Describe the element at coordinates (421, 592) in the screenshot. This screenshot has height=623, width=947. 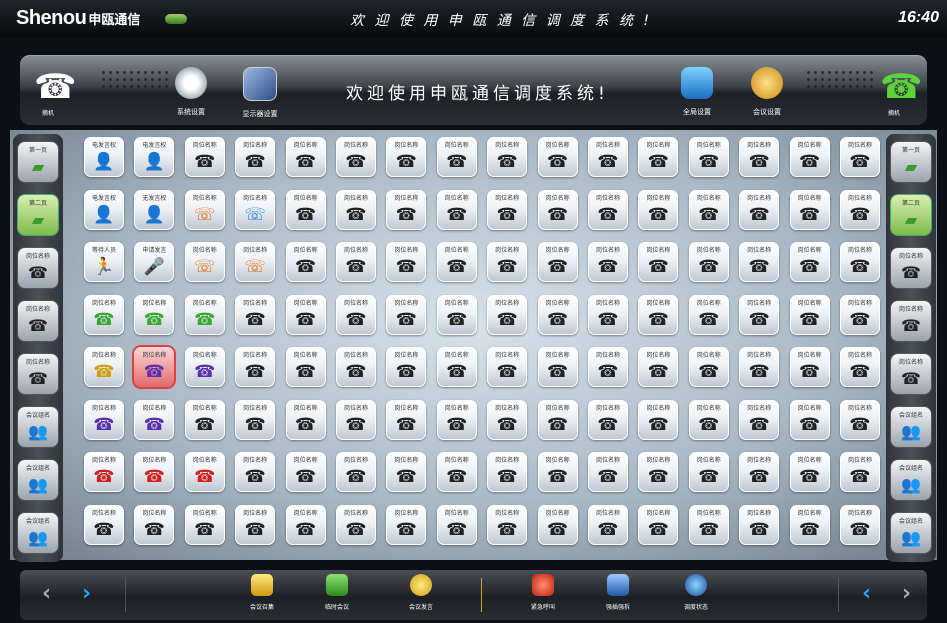
I see `meeting-speech-button: 会议发言` at that location.